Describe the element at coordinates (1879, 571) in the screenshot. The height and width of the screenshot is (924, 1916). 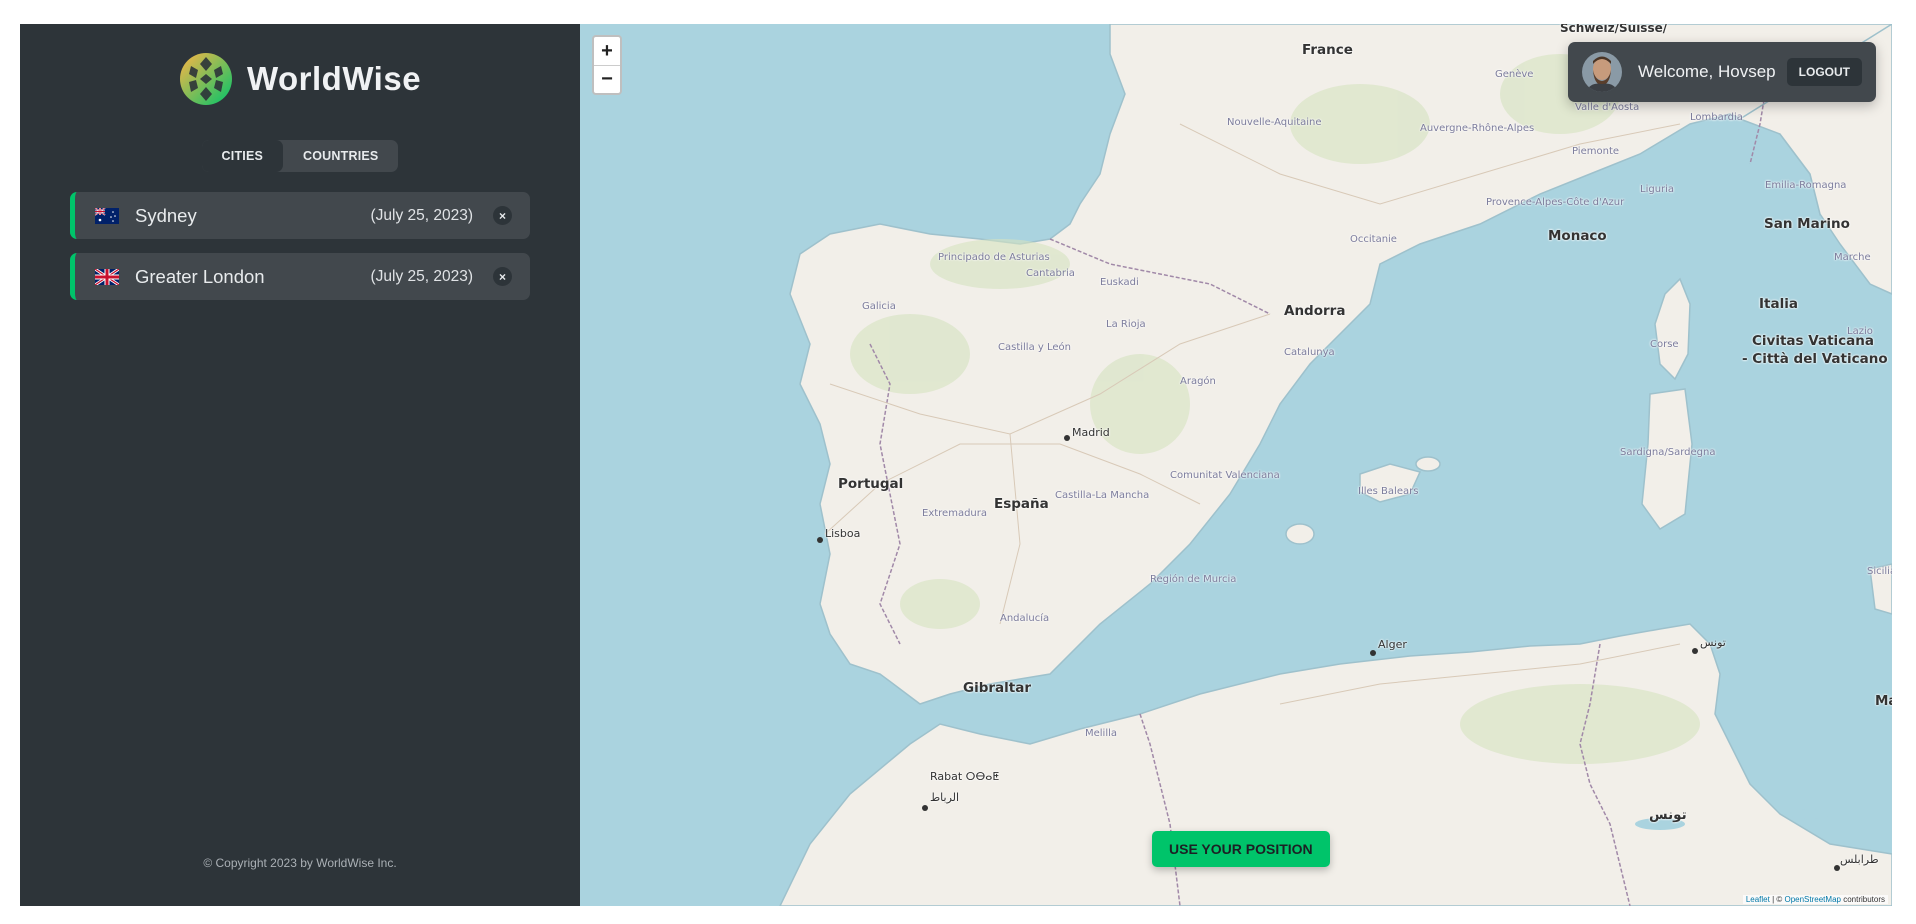
I see `map-label-sicilia: Sicilia` at that location.